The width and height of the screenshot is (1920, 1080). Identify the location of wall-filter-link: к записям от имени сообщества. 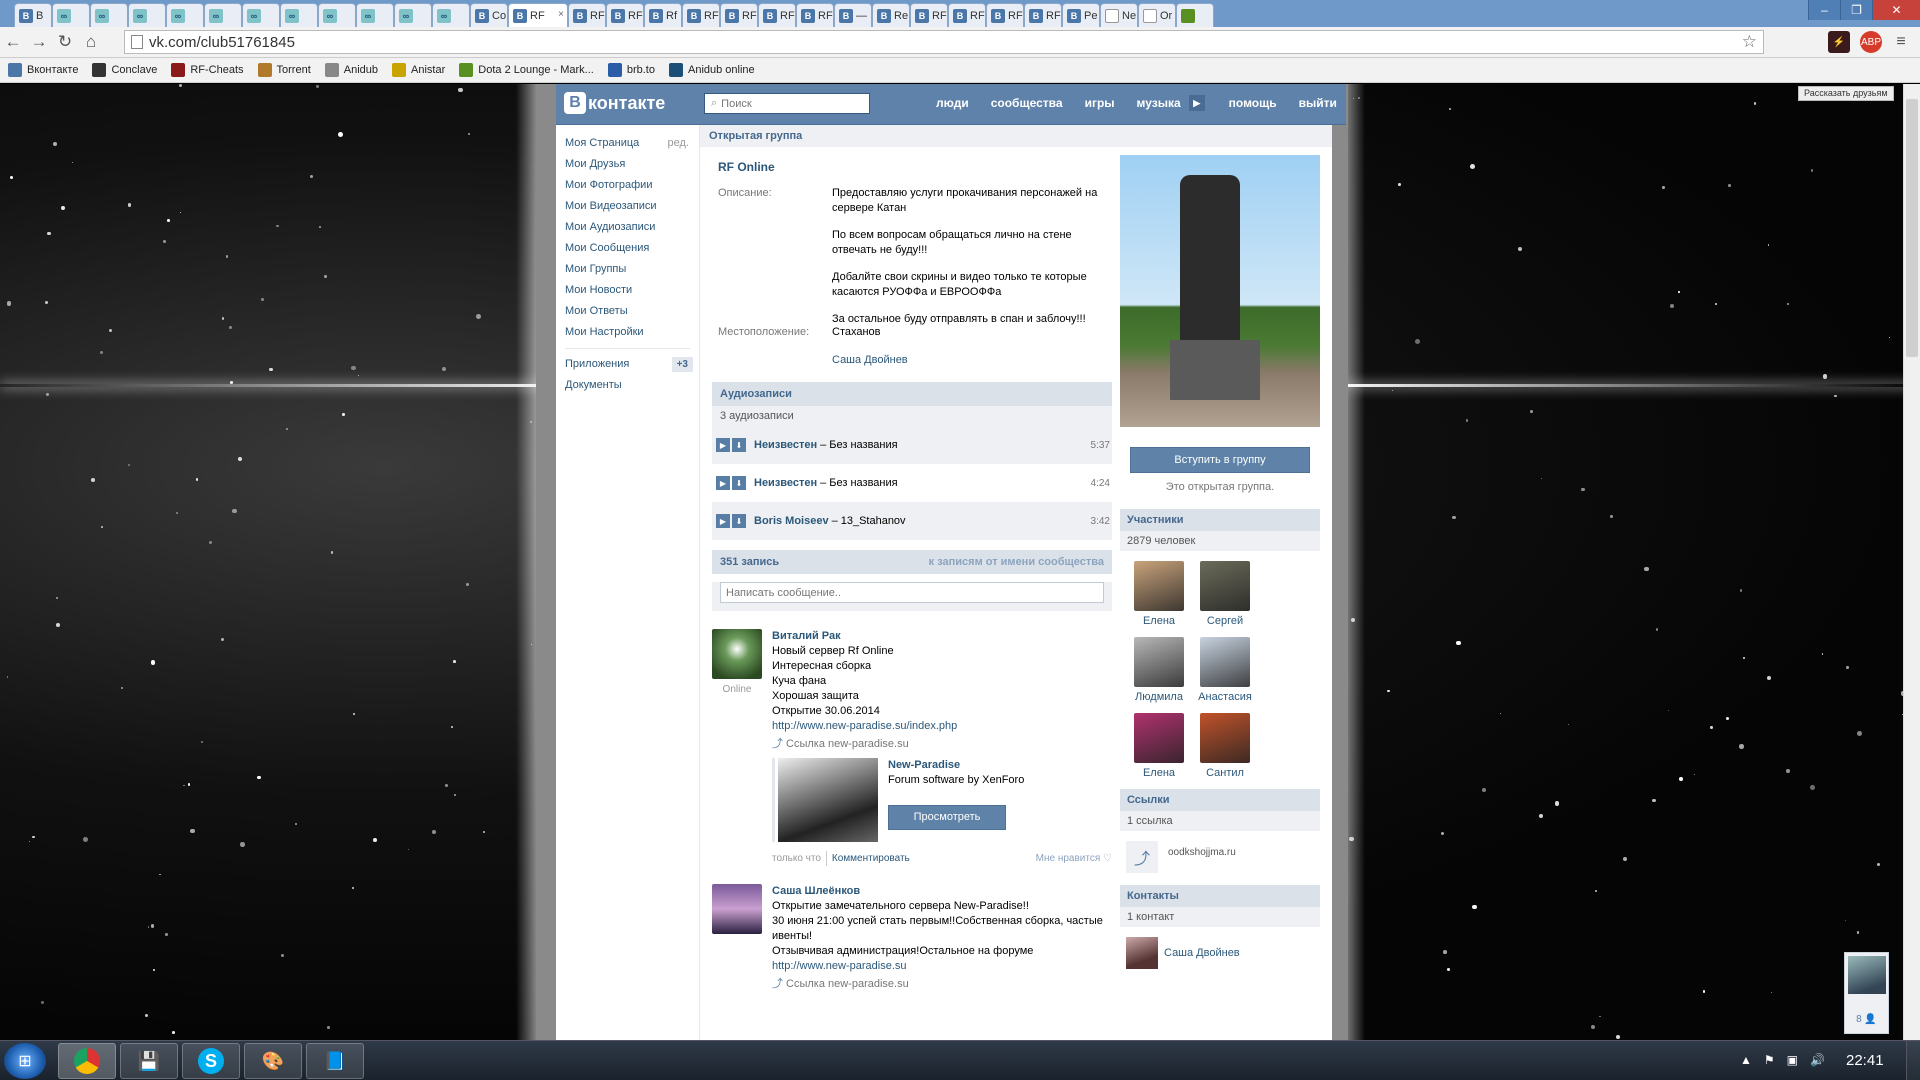
(1016, 562).